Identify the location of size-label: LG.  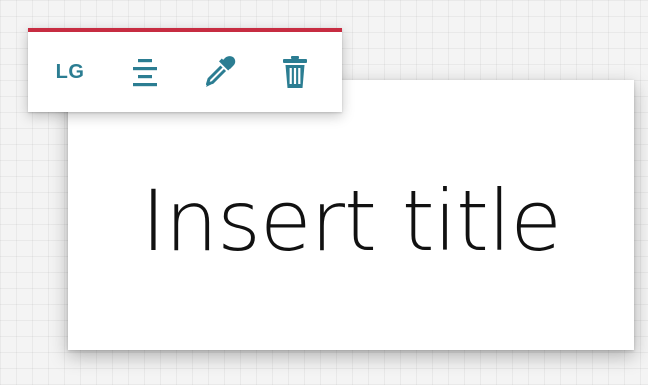
(70, 71).